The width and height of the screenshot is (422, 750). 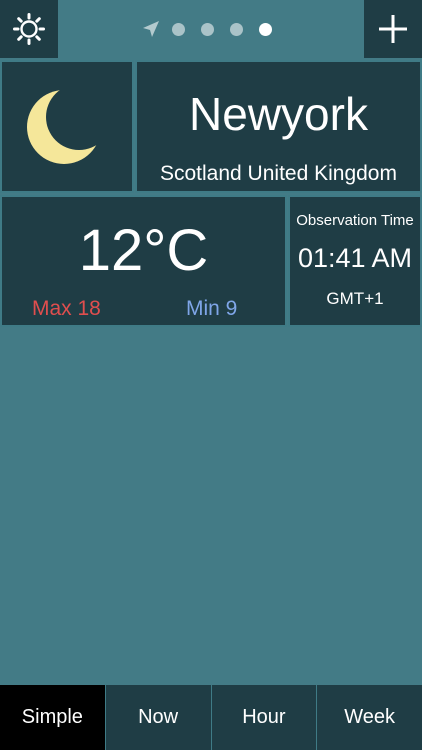 I want to click on observation-label: Observation Time, so click(x=355, y=220).